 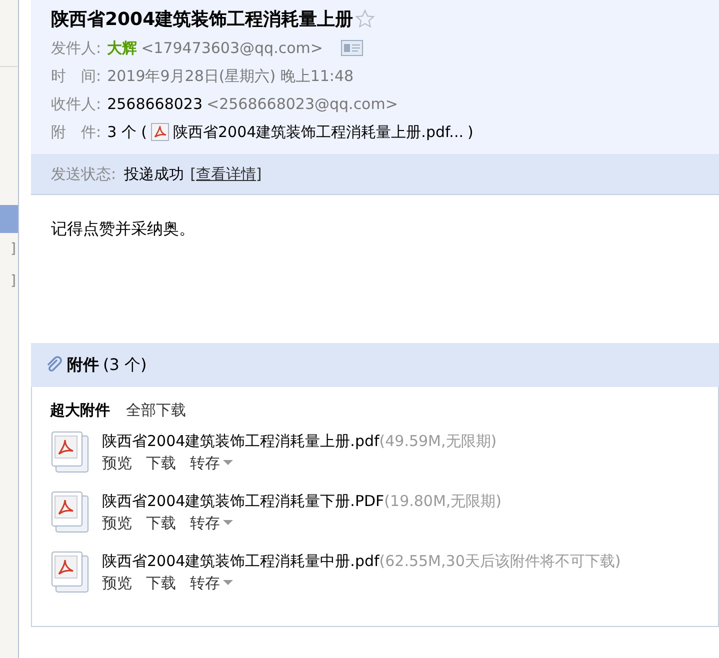 I want to click on file-info: (49.59M,无限期), so click(x=438, y=441).